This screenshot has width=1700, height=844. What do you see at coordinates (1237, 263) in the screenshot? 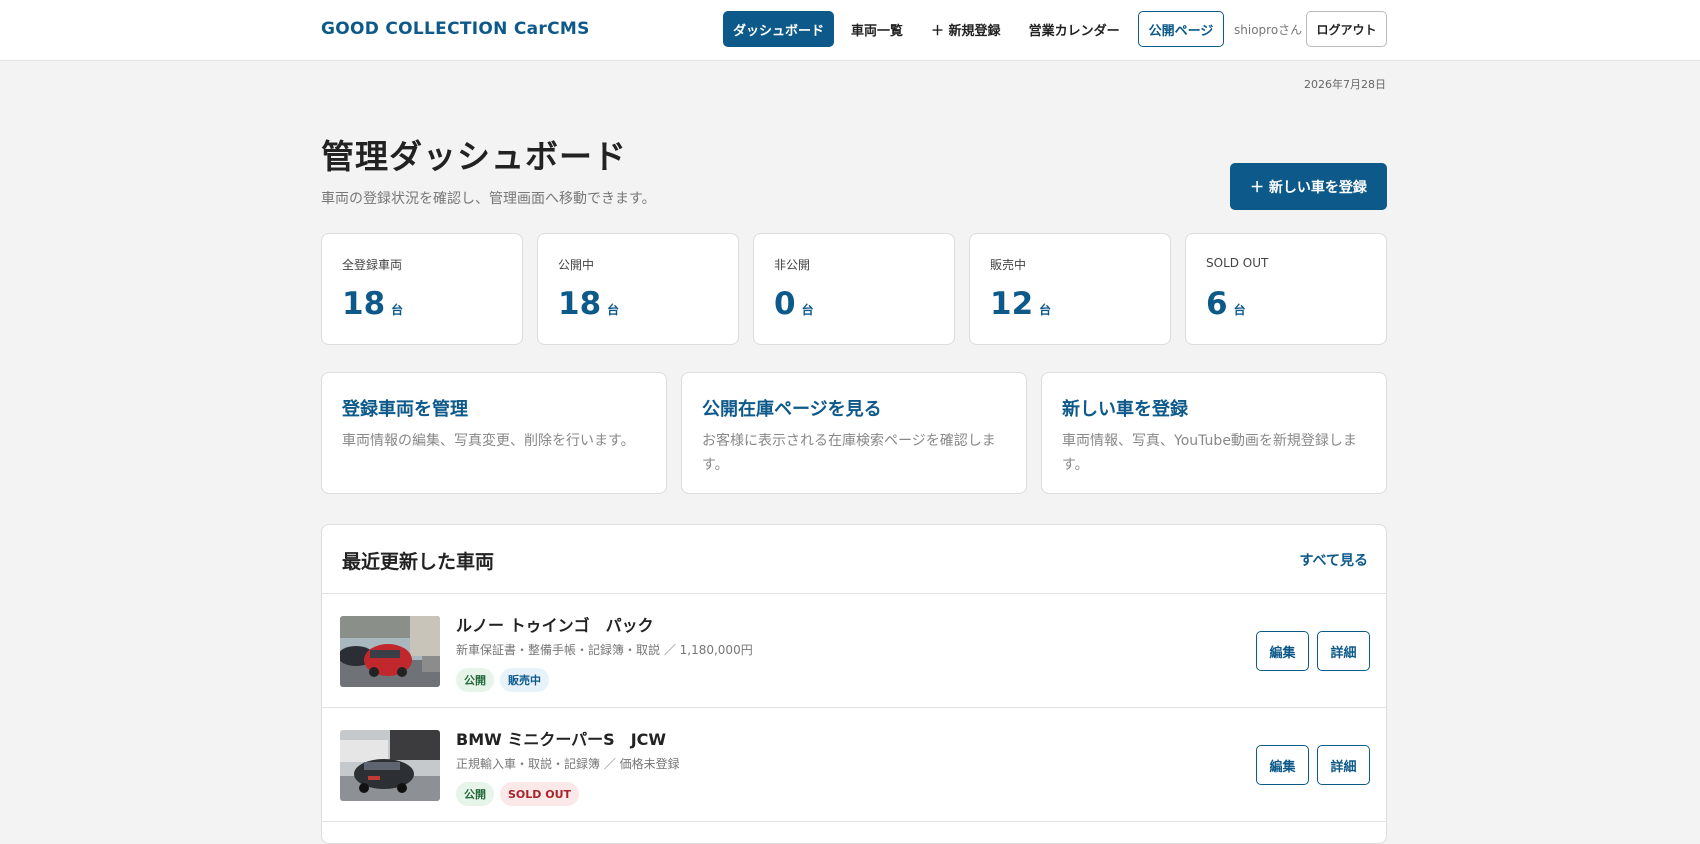
I see `stat-label: SOLD OUT` at bounding box center [1237, 263].